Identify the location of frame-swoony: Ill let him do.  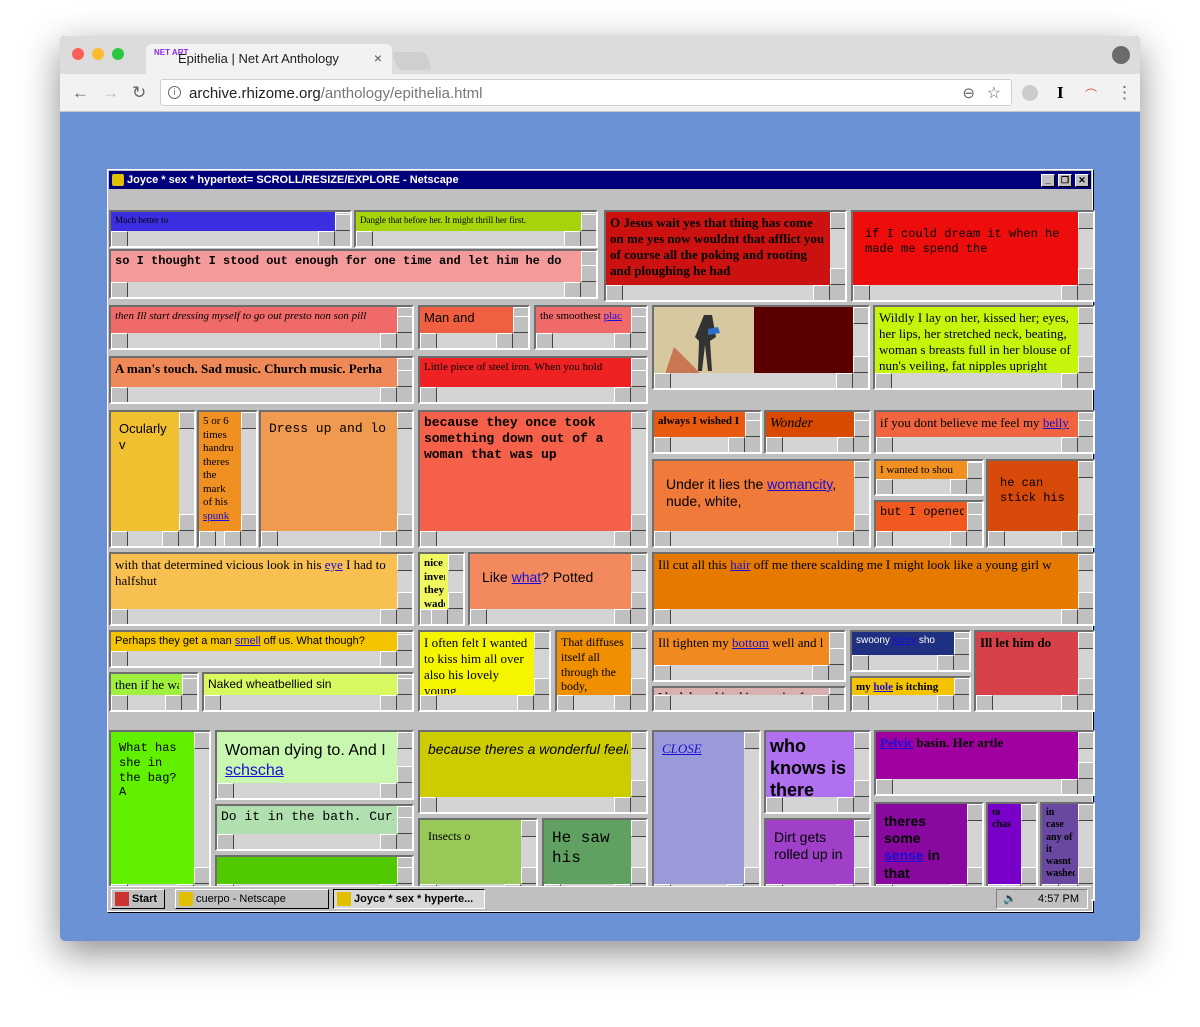
(1034, 671).